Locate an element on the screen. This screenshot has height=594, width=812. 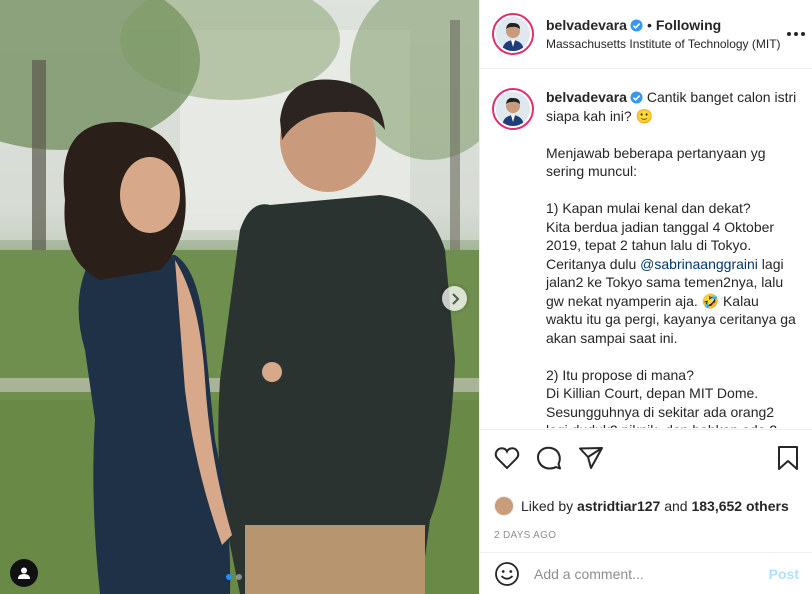
next-photo-button is located at coordinates (454, 298).